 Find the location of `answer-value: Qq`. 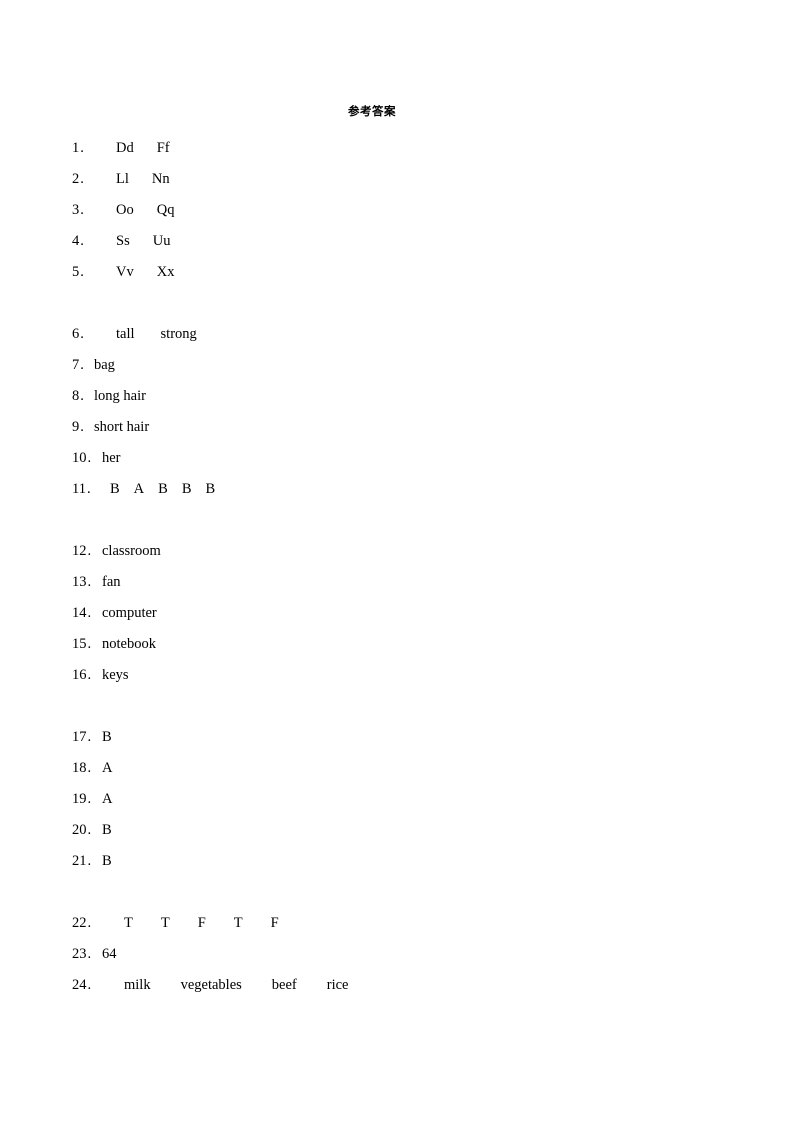

answer-value: Qq is located at coordinates (165, 210).